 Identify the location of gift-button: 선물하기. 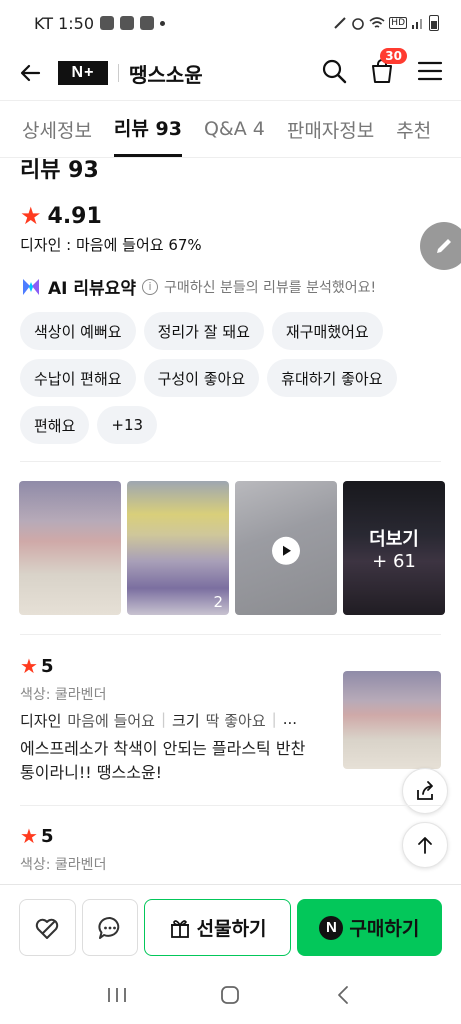
(217, 927).